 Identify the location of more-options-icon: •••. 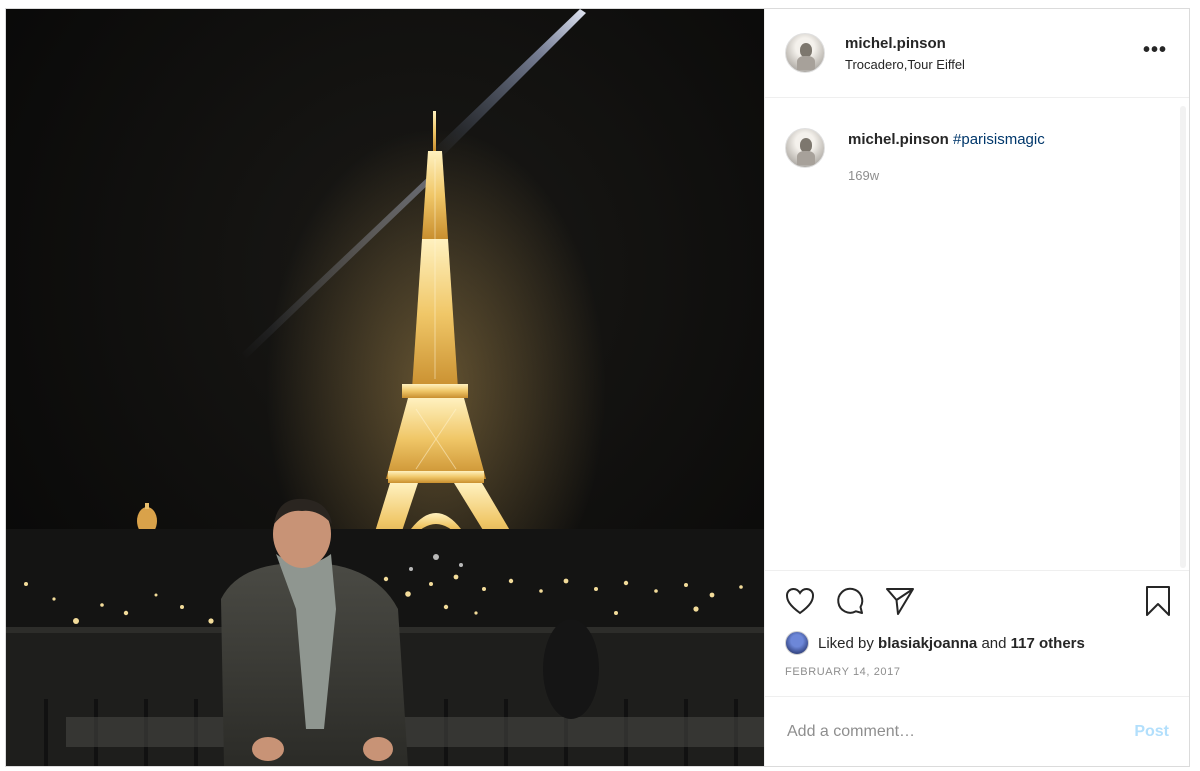
(1155, 50).